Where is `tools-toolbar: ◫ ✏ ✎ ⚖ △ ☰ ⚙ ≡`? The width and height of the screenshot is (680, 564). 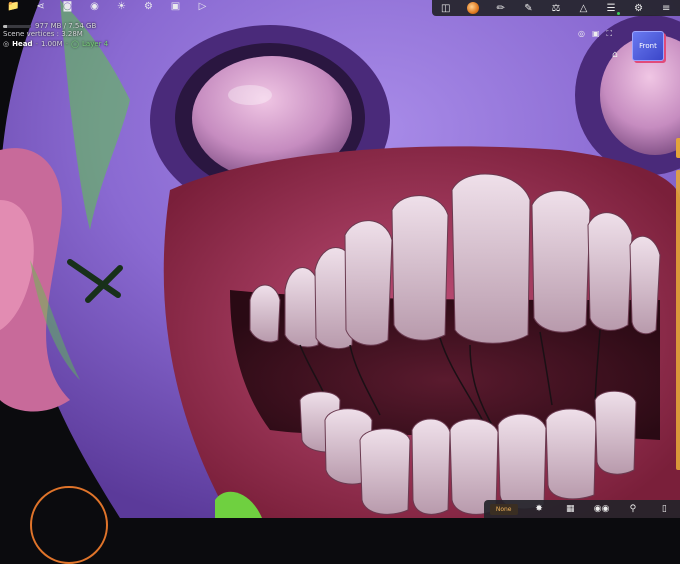 tools-toolbar: ◫ ✏ ✎ ⚖ △ ☰ ⚙ ≡ is located at coordinates (556, 8).